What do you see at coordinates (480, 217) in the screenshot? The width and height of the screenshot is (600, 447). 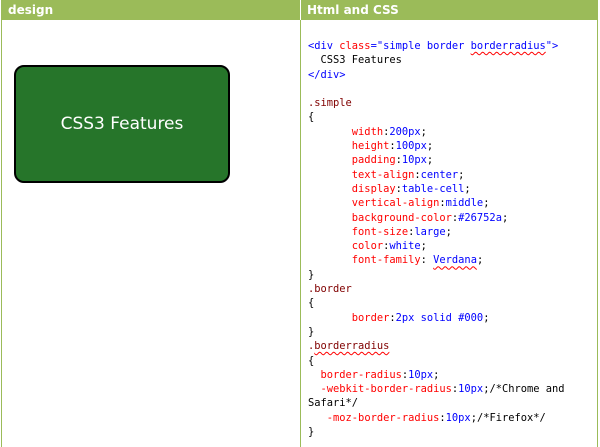 I see `simple-value: #26752a` at bounding box center [480, 217].